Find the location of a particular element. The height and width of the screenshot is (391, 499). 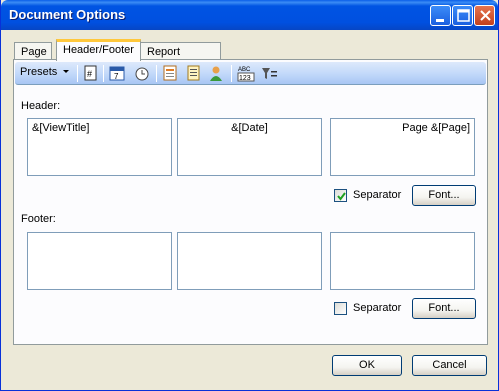

presets-label: Presets is located at coordinates (39, 72).